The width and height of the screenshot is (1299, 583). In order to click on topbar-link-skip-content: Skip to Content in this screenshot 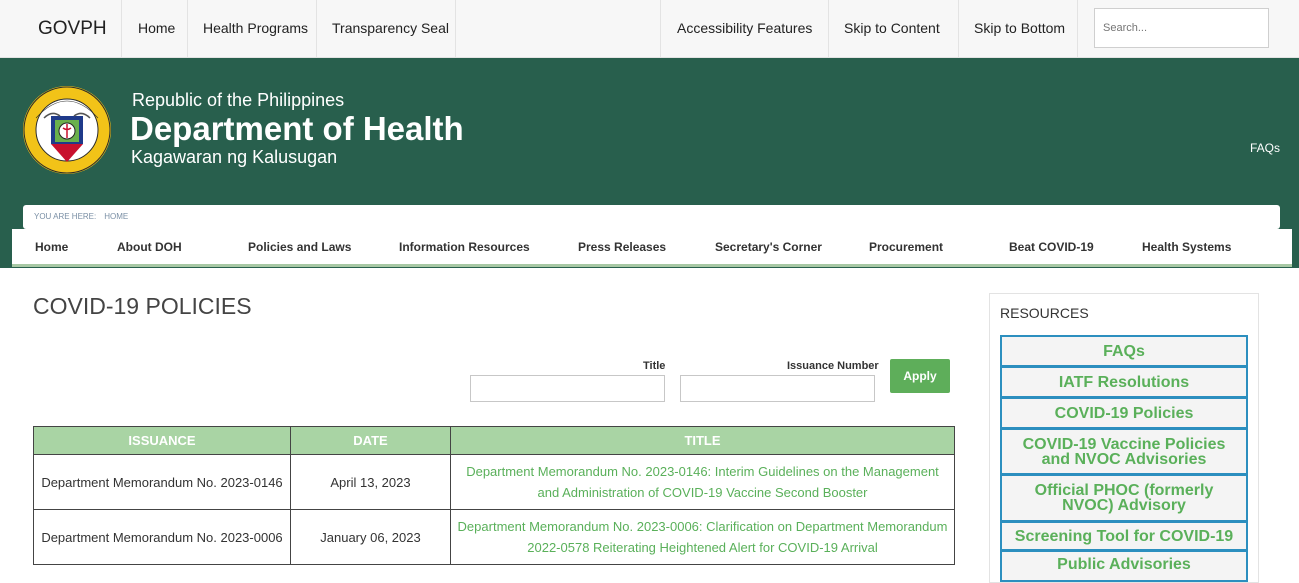, I will do `click(892, 28)`.